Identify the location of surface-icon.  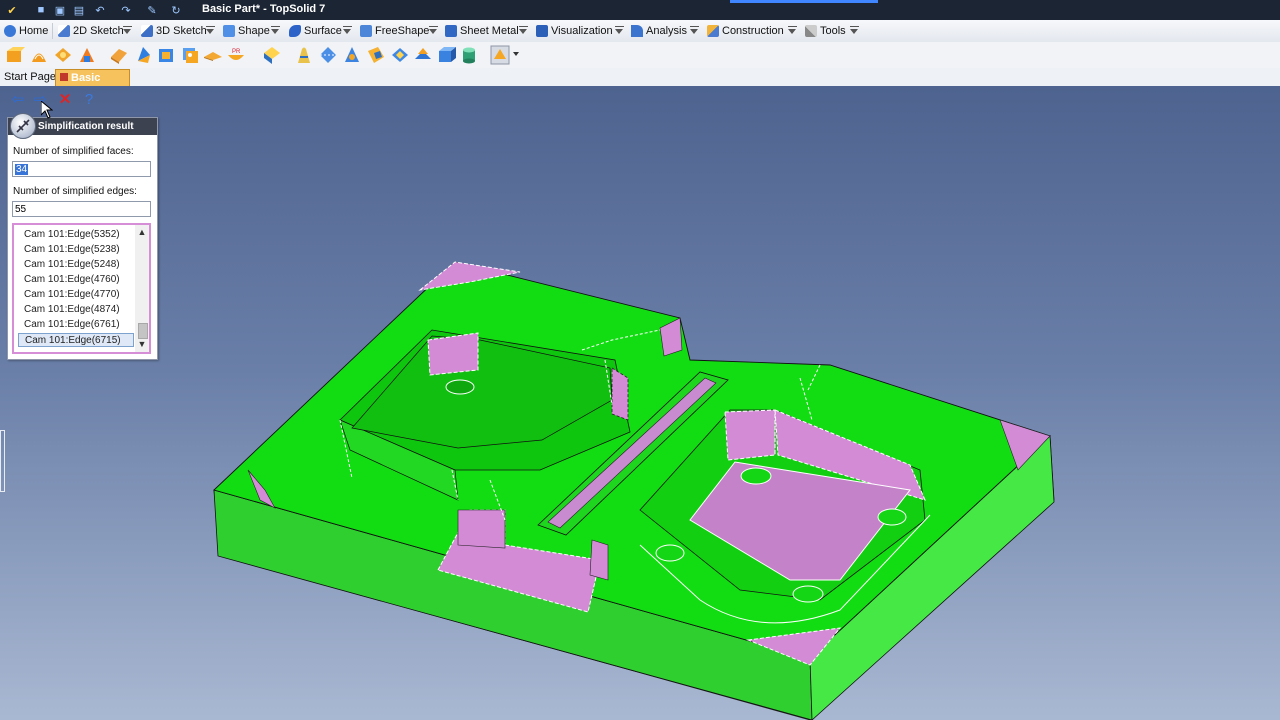
(295, 31).